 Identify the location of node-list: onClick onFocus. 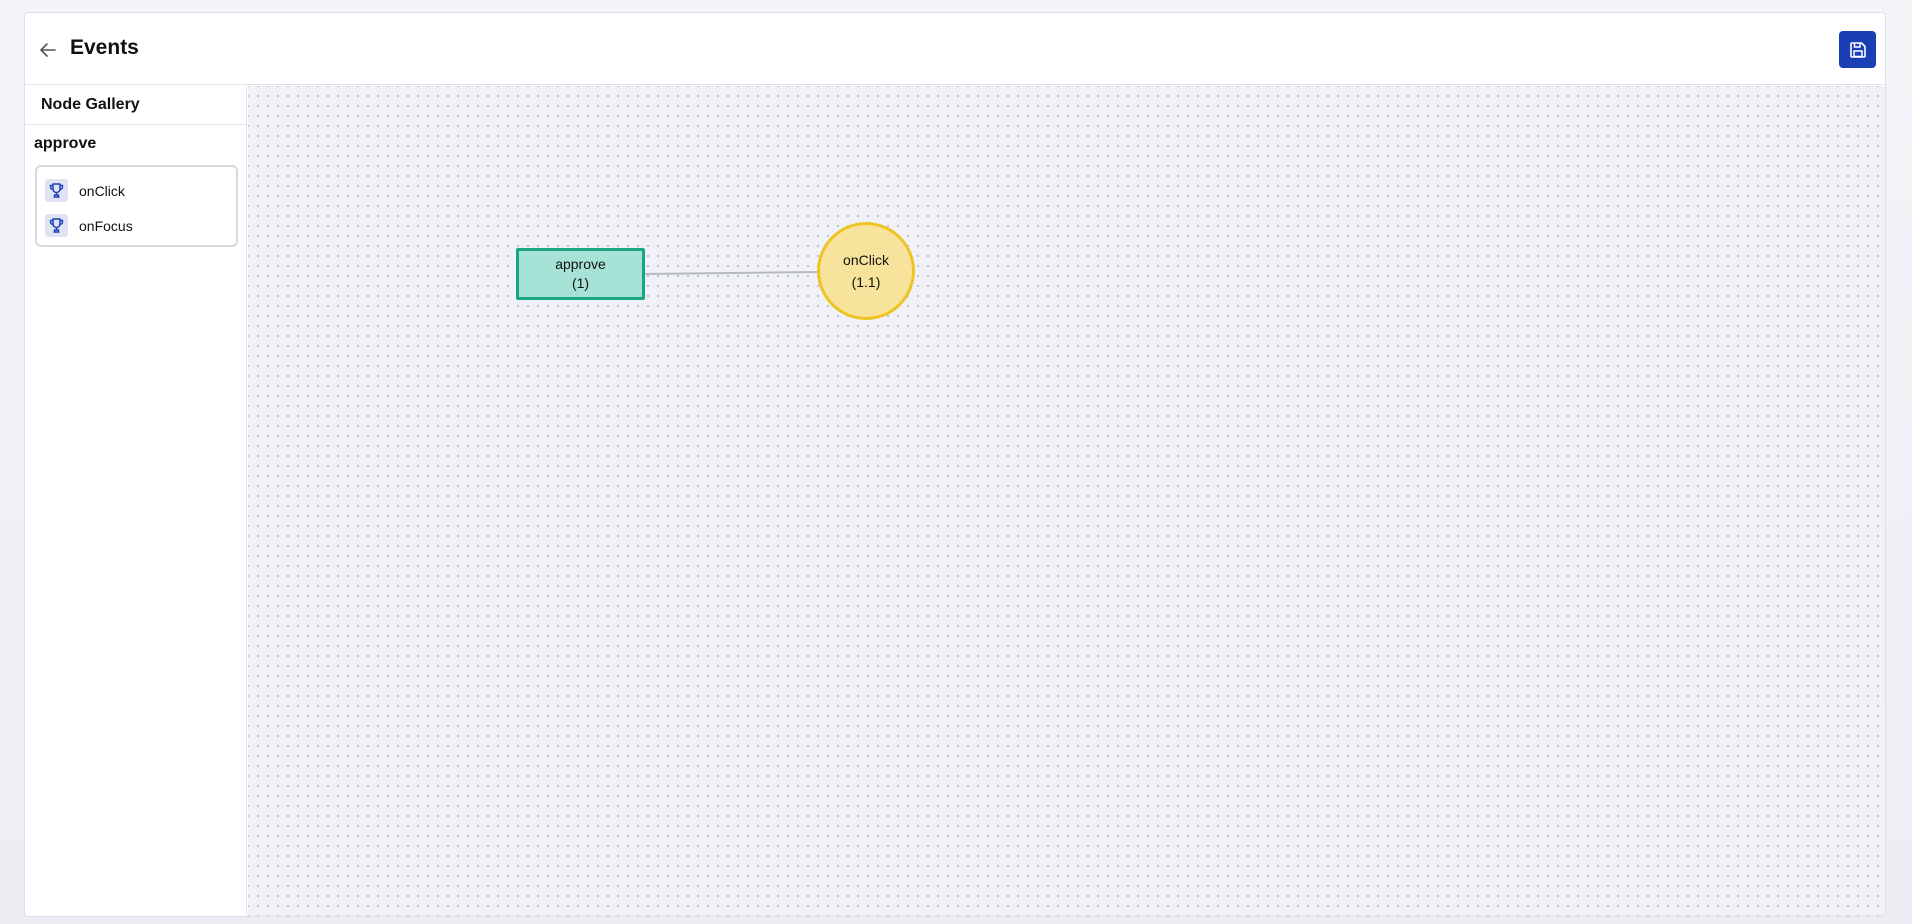
(136, 206).